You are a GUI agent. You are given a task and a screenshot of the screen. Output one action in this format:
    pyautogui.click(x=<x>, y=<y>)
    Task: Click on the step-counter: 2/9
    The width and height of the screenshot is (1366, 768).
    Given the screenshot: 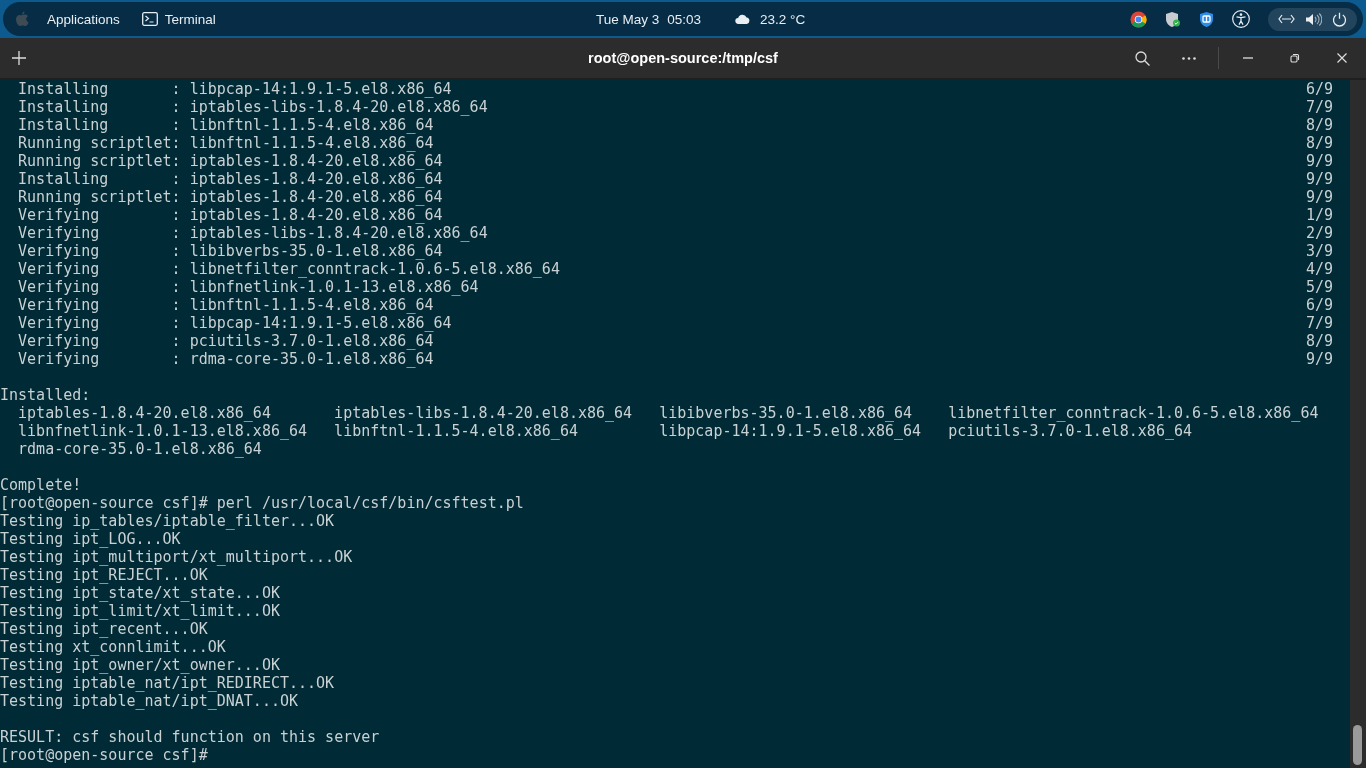 What is the action you would take?
    pyautogui.click(x=1319, y=233)
    